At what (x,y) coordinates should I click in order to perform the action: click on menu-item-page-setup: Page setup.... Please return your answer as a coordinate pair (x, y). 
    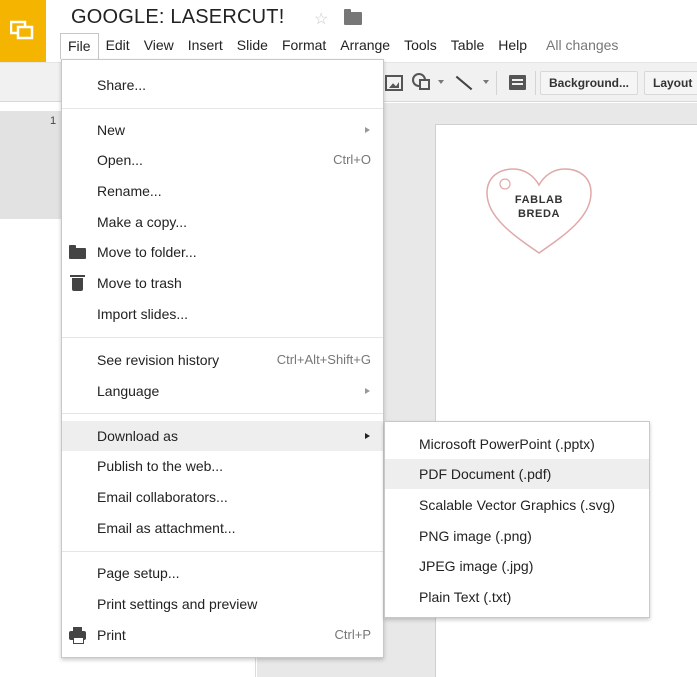
    Looking at the image, I should click on (222, 573).